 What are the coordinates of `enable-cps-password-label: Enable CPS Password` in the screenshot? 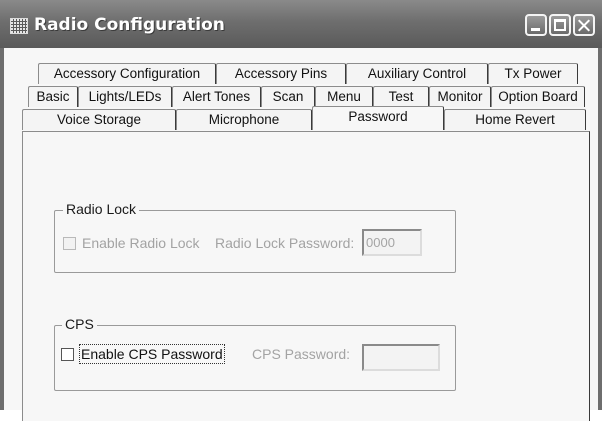 It's located at (152, 354).